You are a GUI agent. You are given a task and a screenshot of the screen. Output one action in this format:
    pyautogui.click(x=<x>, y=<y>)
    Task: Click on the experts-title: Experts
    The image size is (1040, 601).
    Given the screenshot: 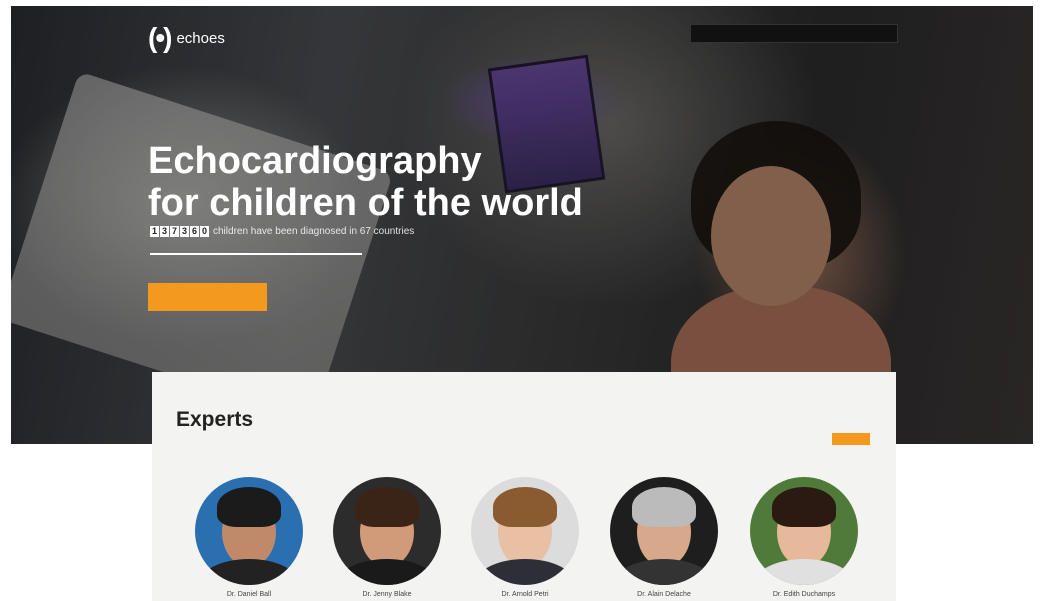 What is the action you would take?
    pyautogui.click(x=215, y=419)
    